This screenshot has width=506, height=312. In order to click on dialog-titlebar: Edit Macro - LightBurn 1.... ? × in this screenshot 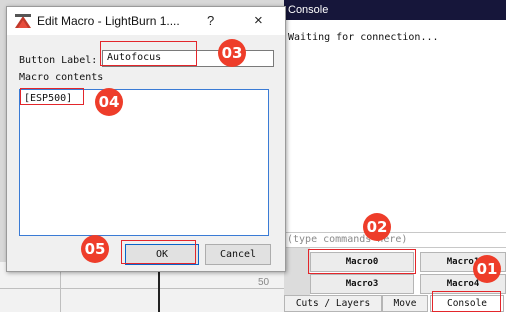, I will do `click(146, 21)`.